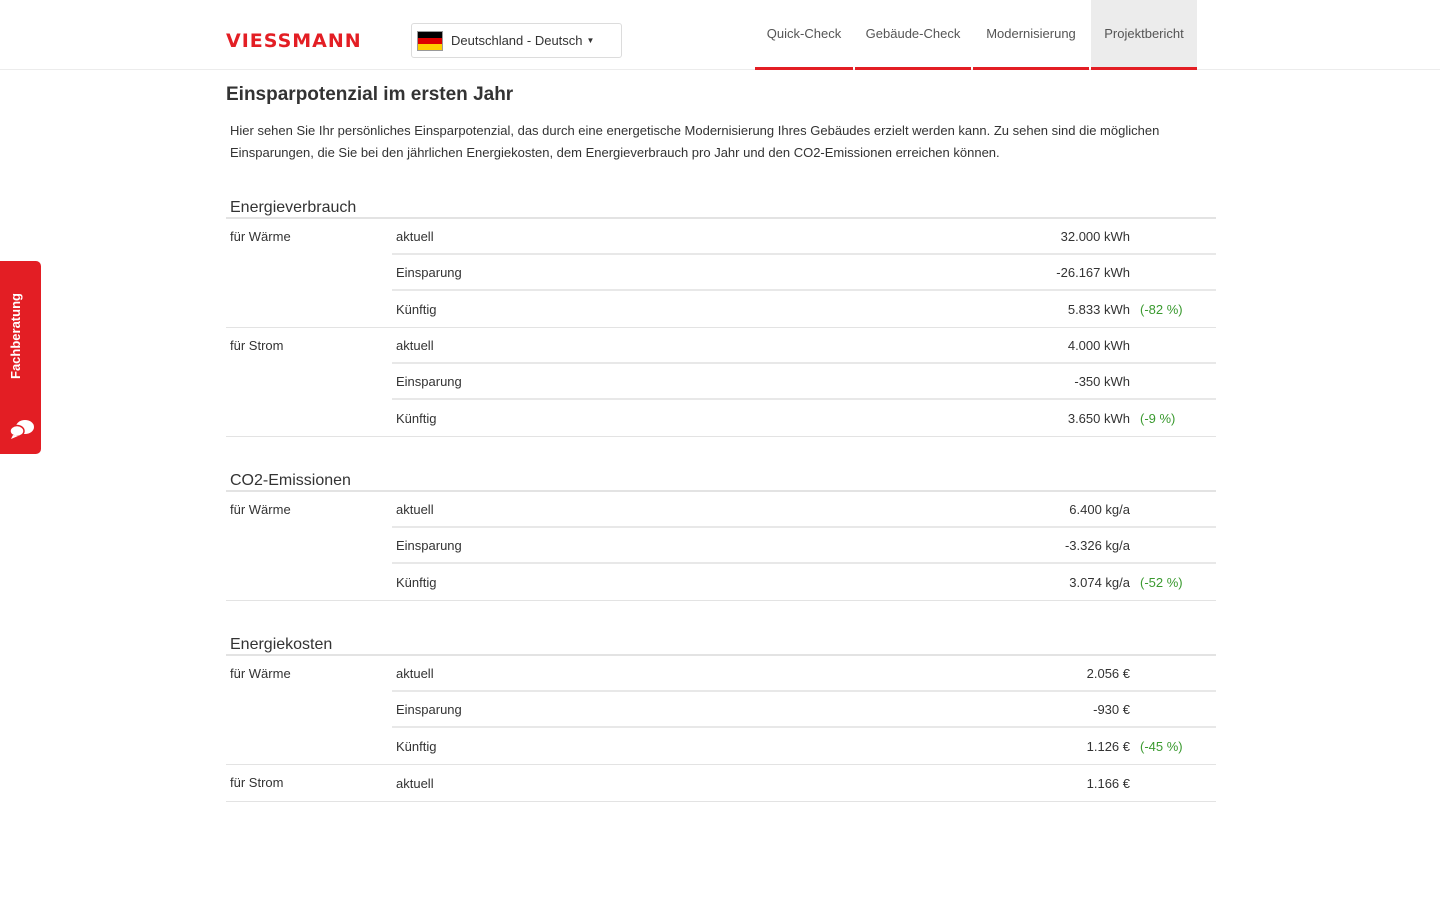  I want to click on table-row: aktuell 6.400 kg/a, so click(804, 510).